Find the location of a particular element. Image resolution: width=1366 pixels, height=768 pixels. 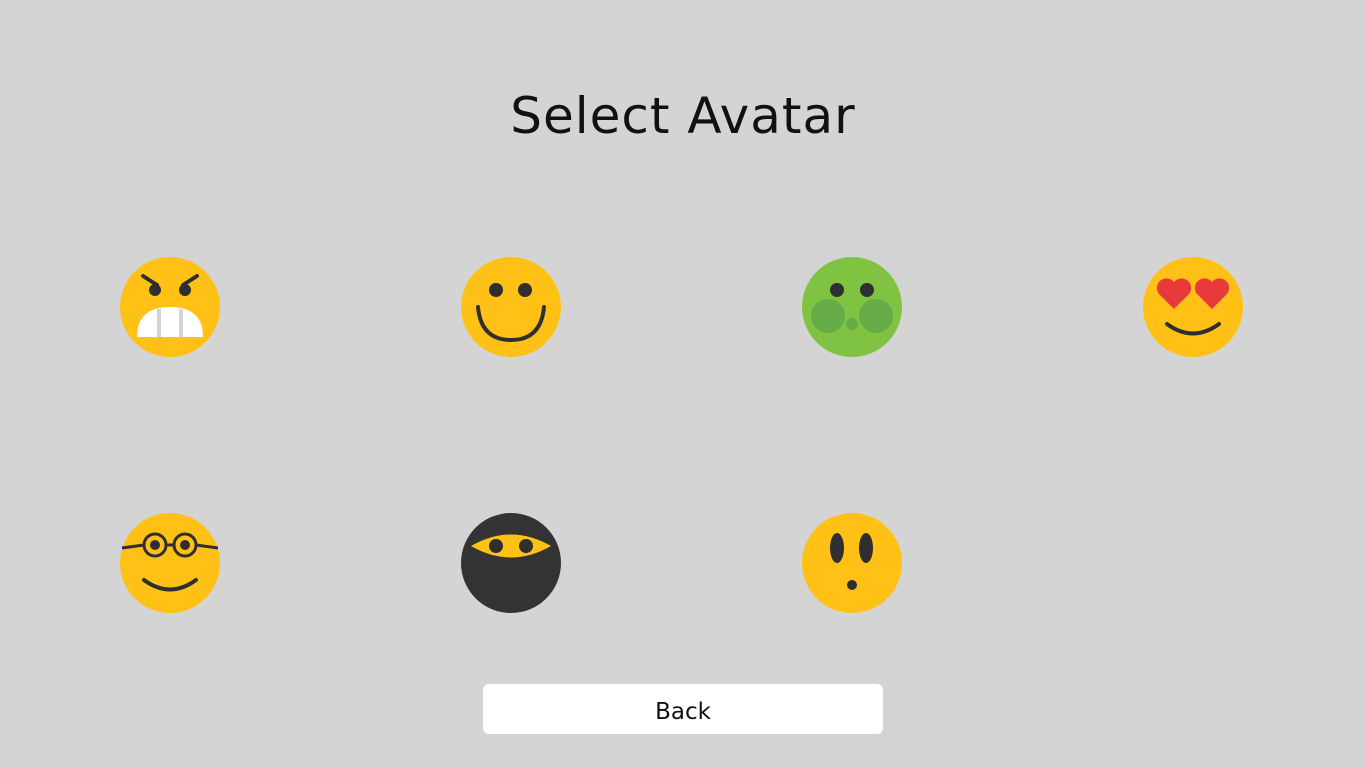

smiling-face-icon is located at coordinates (511, 307).